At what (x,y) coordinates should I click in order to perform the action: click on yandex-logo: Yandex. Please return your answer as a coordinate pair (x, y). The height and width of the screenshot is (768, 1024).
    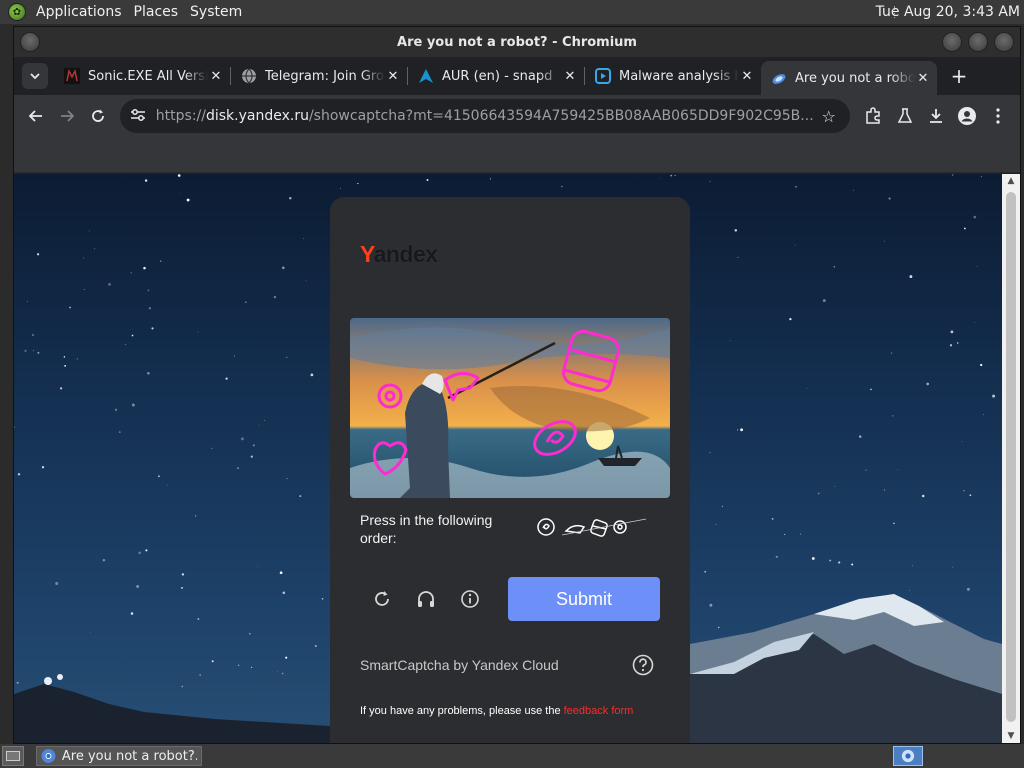
    Looking at the image, I should click on (399, 254).